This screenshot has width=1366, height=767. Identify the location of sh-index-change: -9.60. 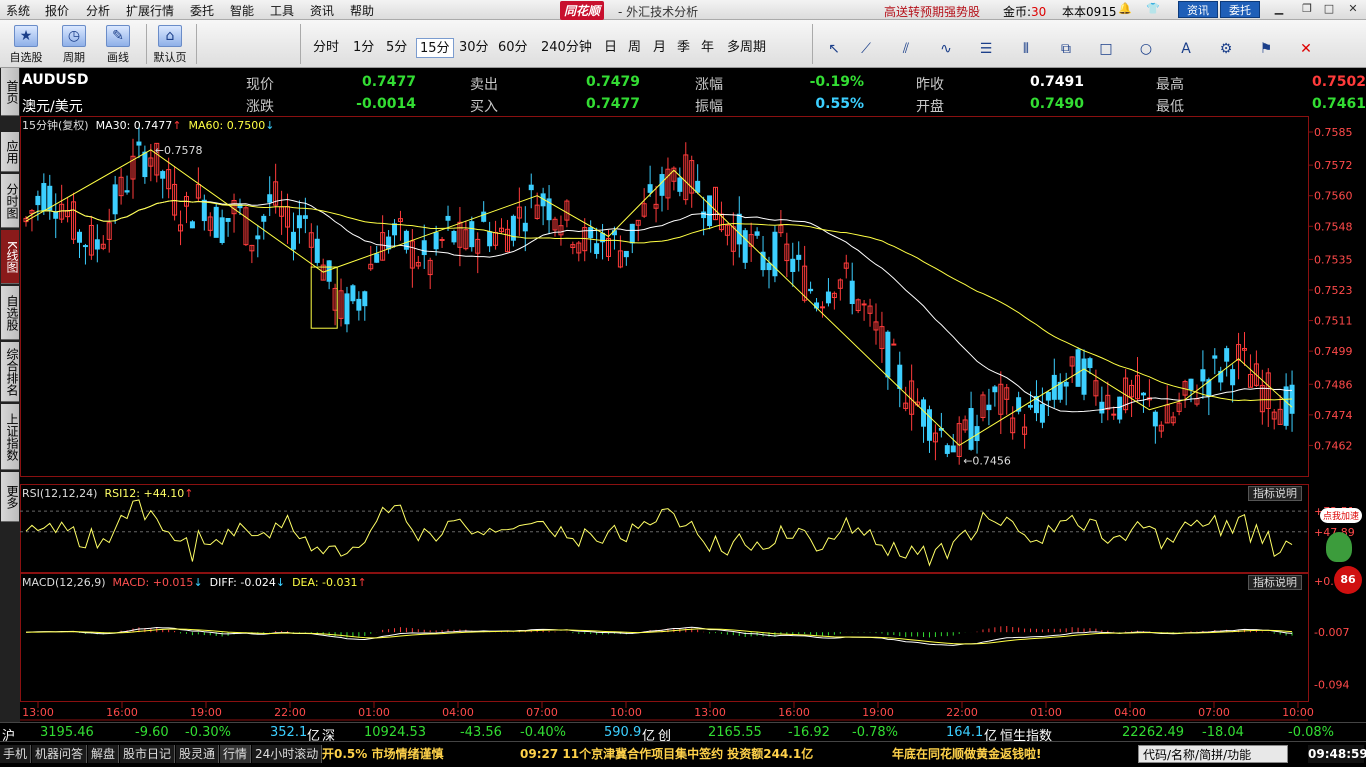
(152, 732).